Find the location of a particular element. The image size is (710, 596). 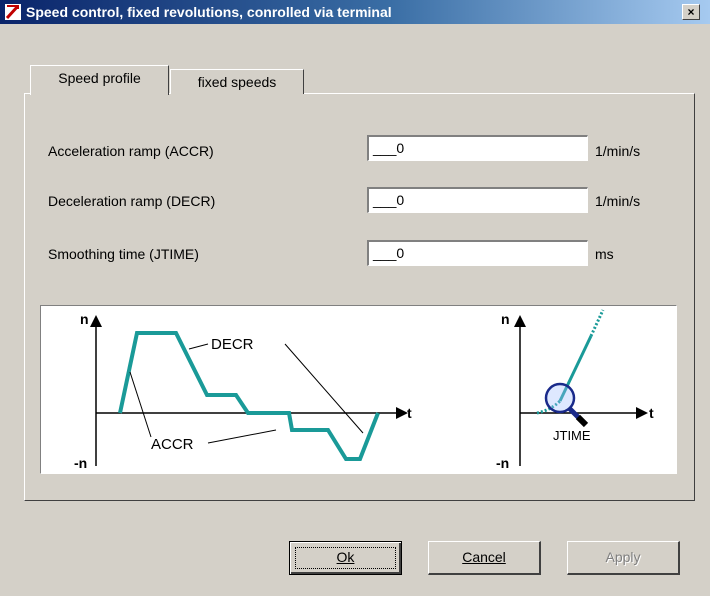

close-button: × is located at coordinates (691, 12).